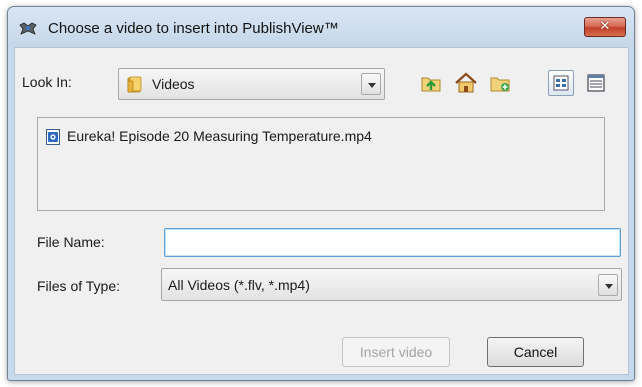 This screenshot has height=387, width=642. I want to click on home-icon, so click(466, 83).